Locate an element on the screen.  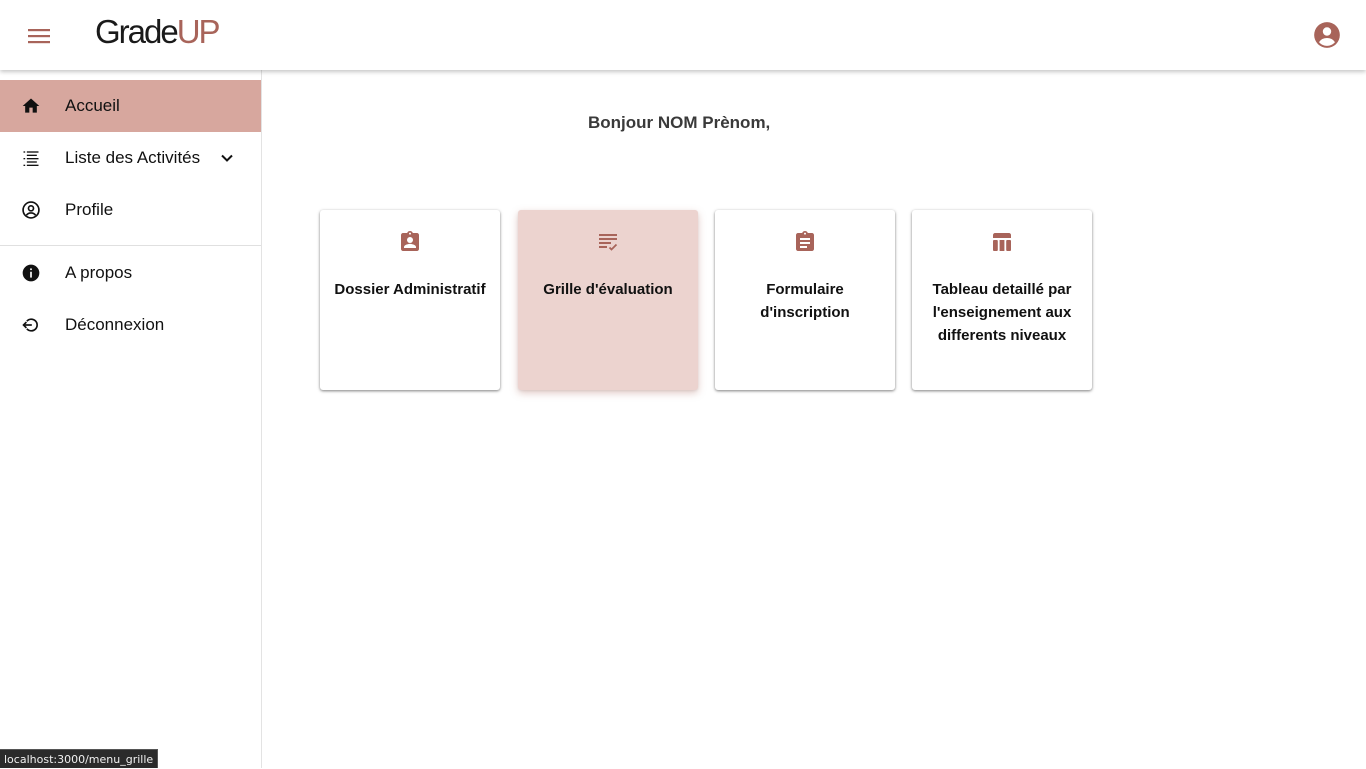
sidebar-item-profile: Profile is located at coordinates (130, 210).